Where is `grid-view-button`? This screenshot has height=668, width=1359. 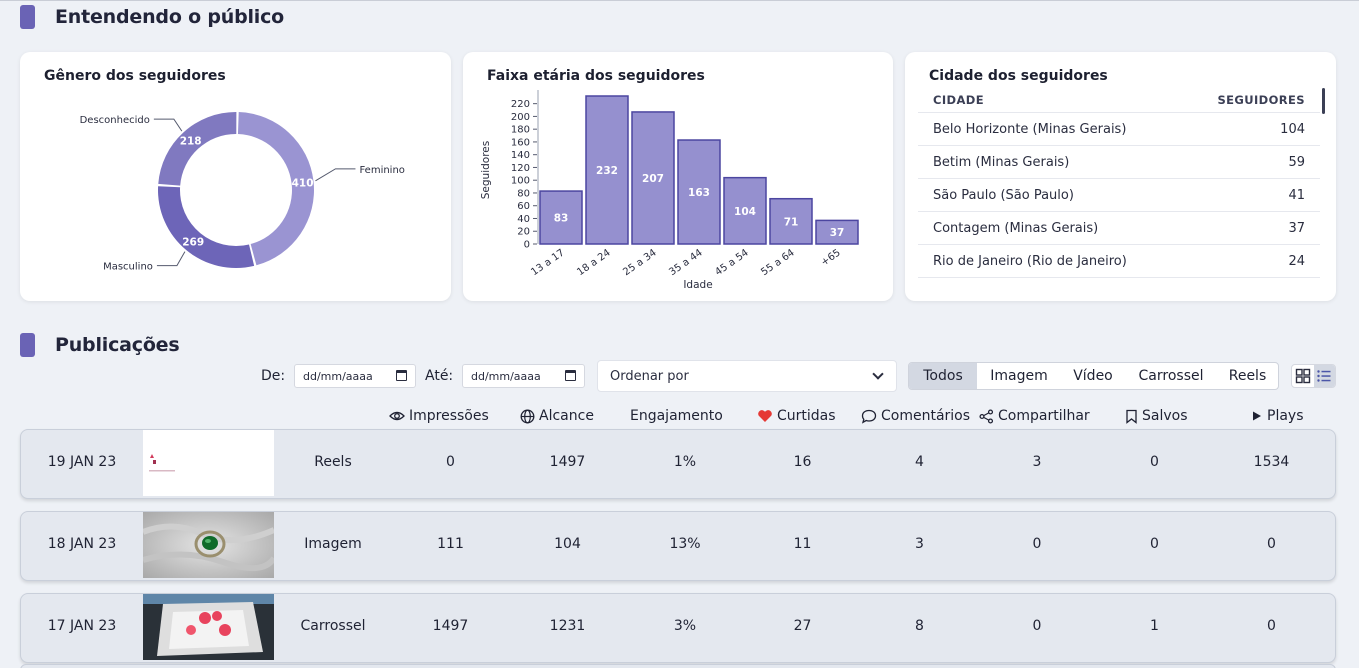 grid-view-button is located at coordinates (1303, 376).